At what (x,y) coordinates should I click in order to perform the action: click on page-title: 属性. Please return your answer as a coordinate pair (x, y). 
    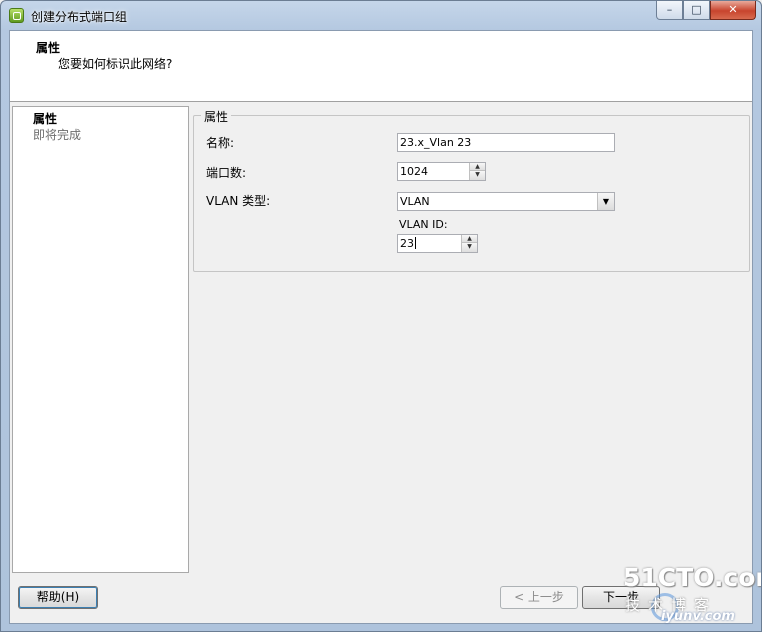
    Looking at the image, I should click on (48, 48).